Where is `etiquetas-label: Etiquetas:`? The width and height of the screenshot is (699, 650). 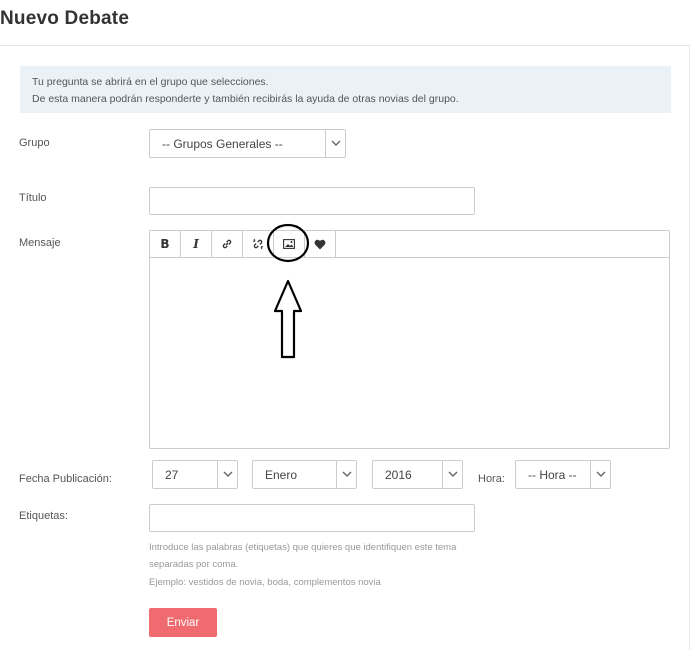
etiquetas-label: Etiquetas: is located at coordinates (43, 516).